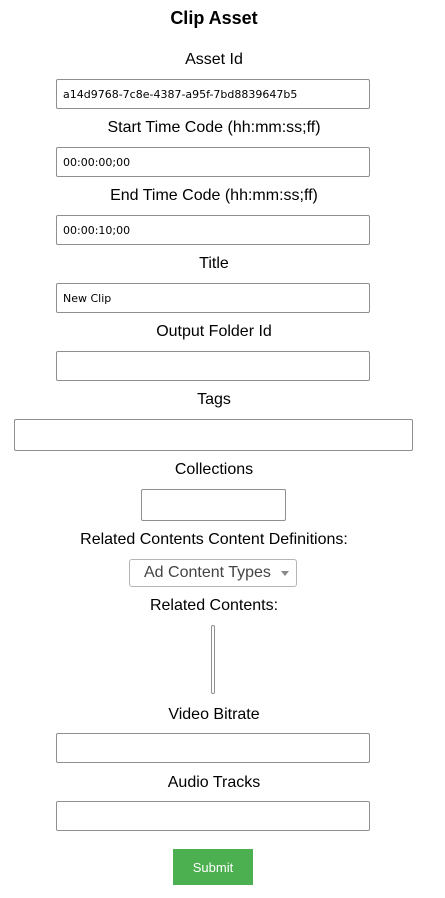 The image size is (445, 898). What do you see at coordinates (214, 399) in the screenshot?
I see `tags-label: Tags` at bounding box center [214, 399].